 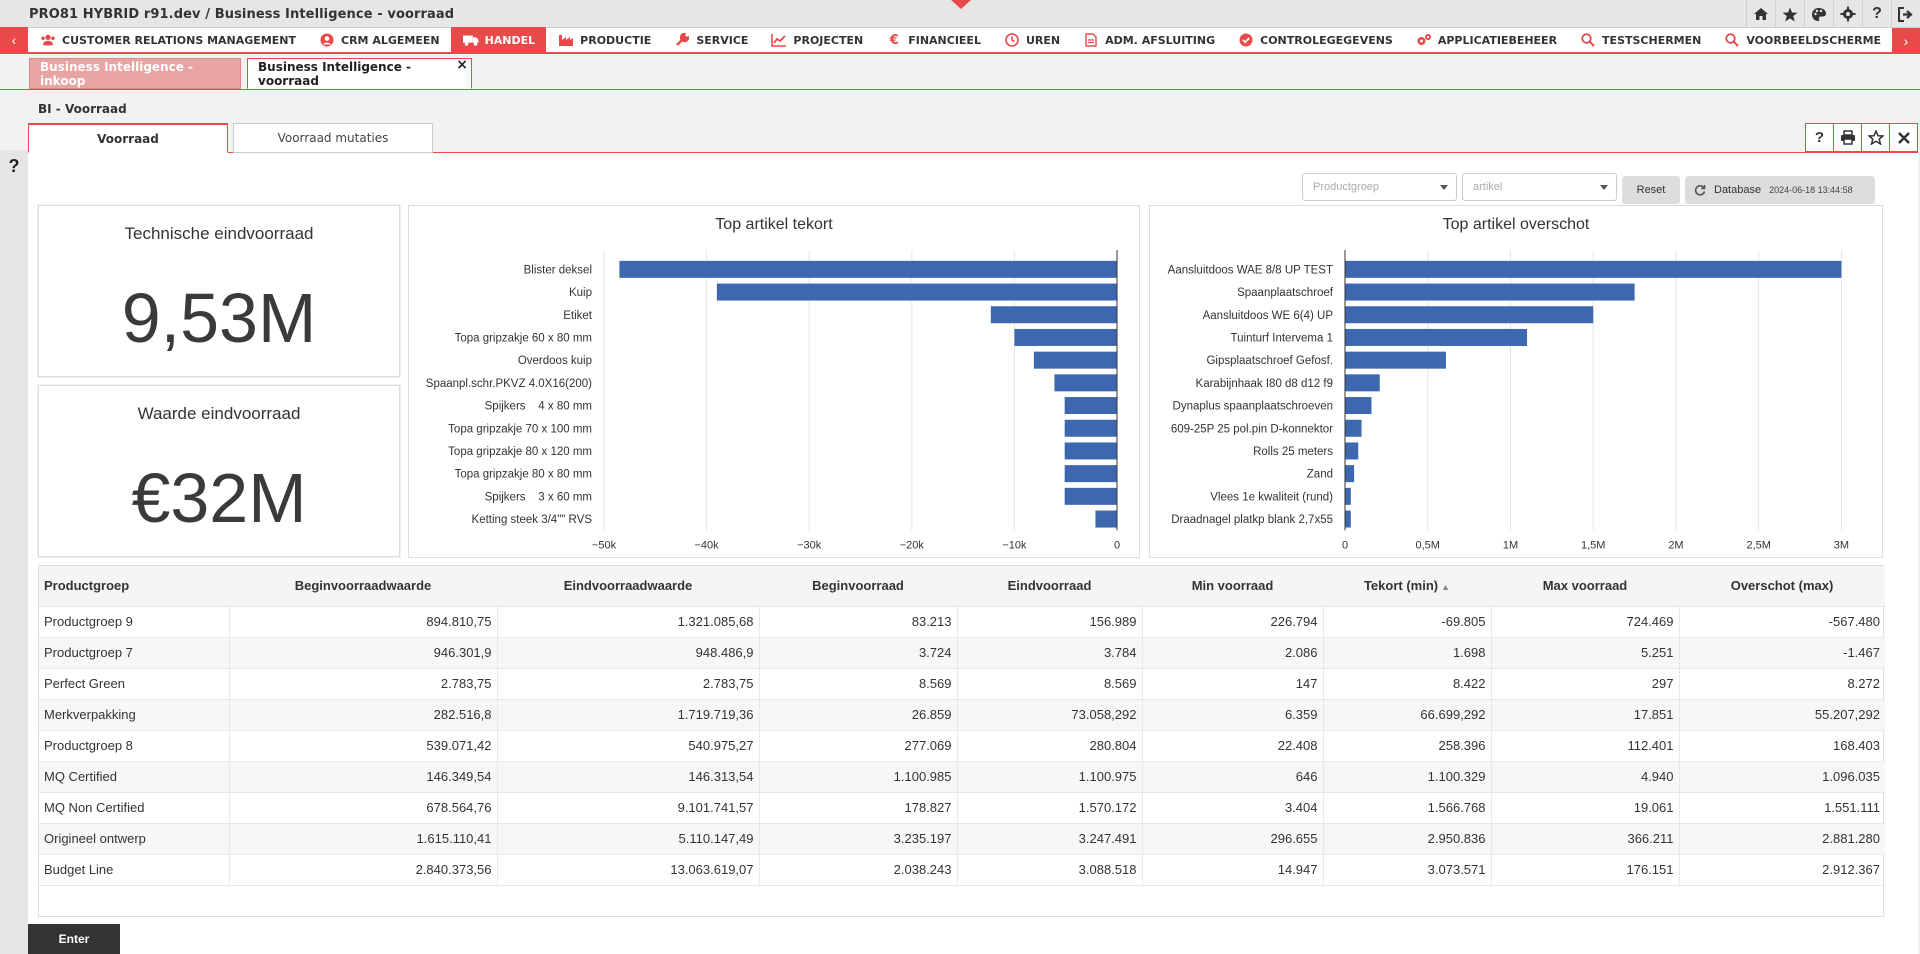 I want to click on close-panel-button, so click(x=1903, y=137).